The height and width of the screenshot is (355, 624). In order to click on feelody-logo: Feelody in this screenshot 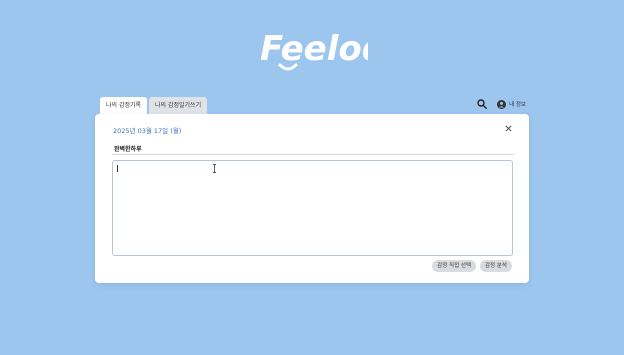, I will do `click(314, 50)`.